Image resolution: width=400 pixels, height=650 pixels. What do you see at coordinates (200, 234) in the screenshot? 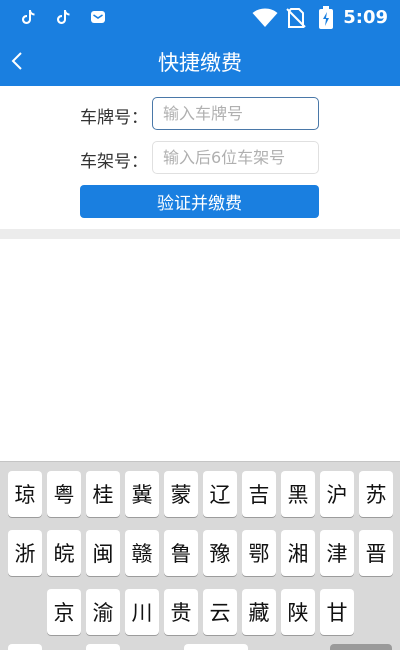
I see `section-divider` at bounding box center [200, 234].